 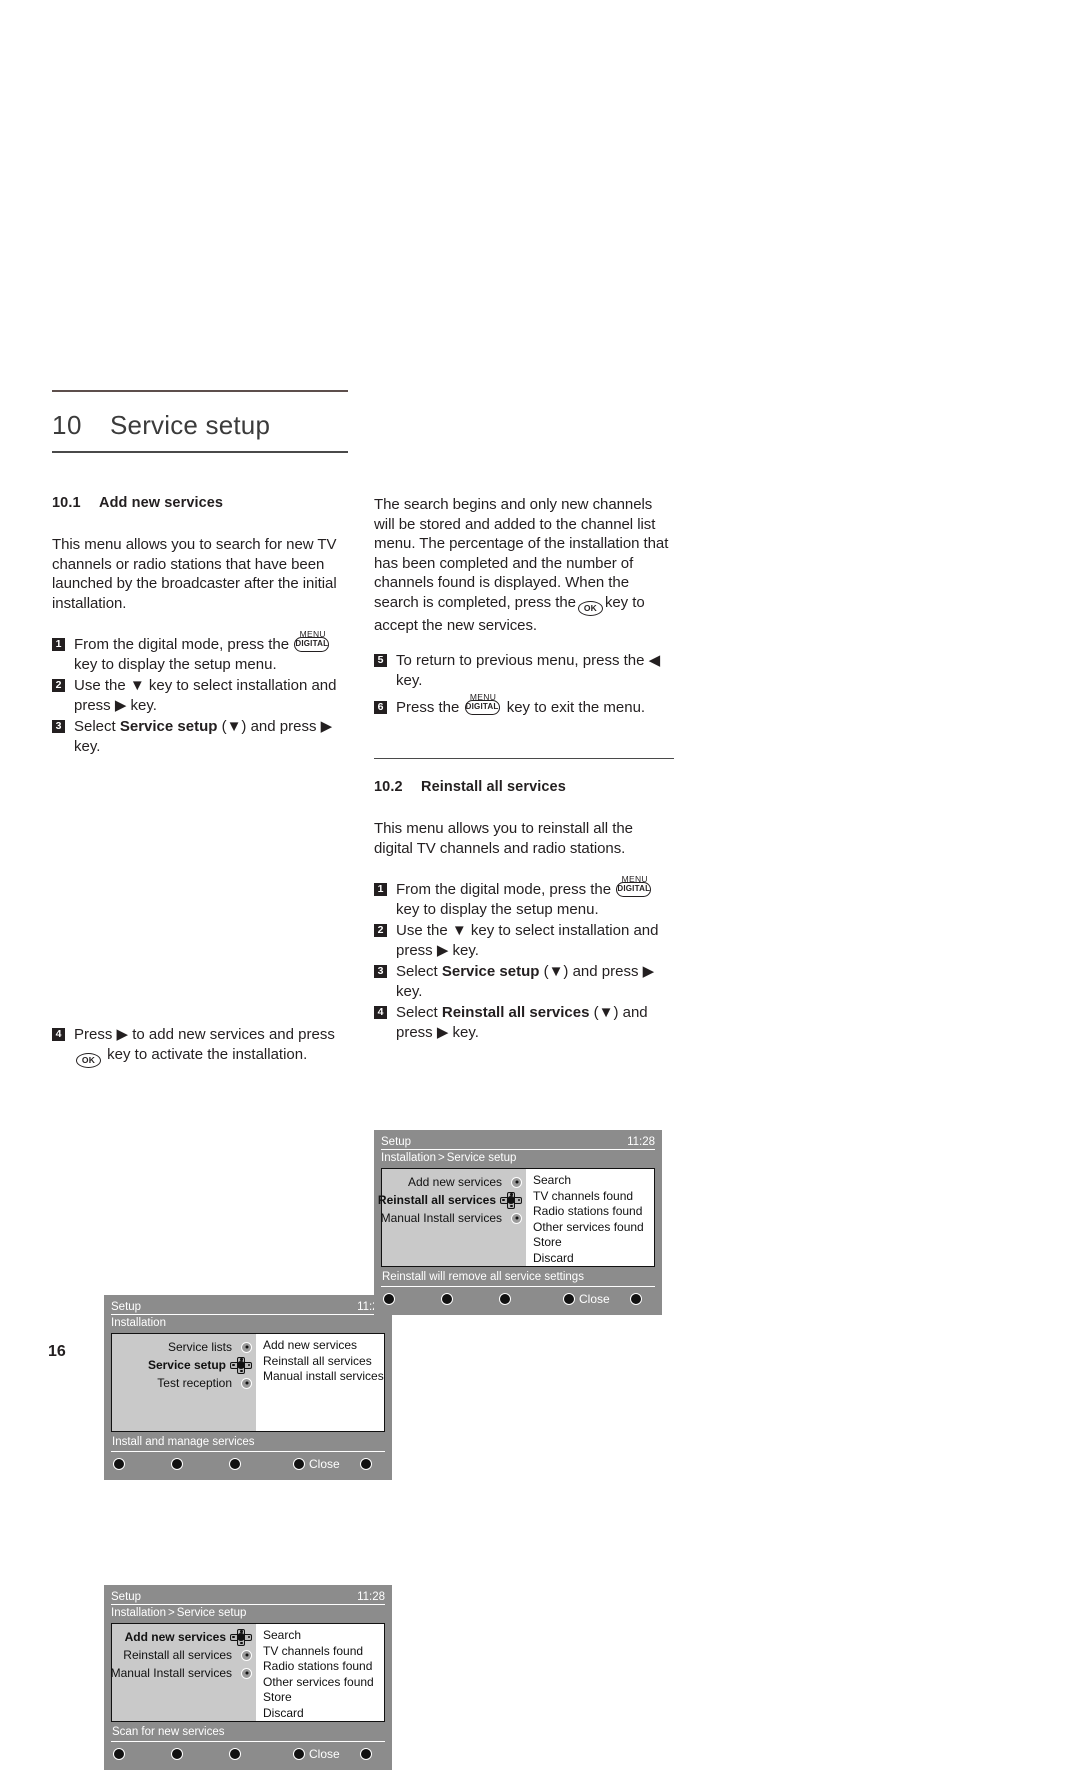 I want to click on section-heading-10-2: 10.2 Reinstall all services, so click(x=524, y=787).